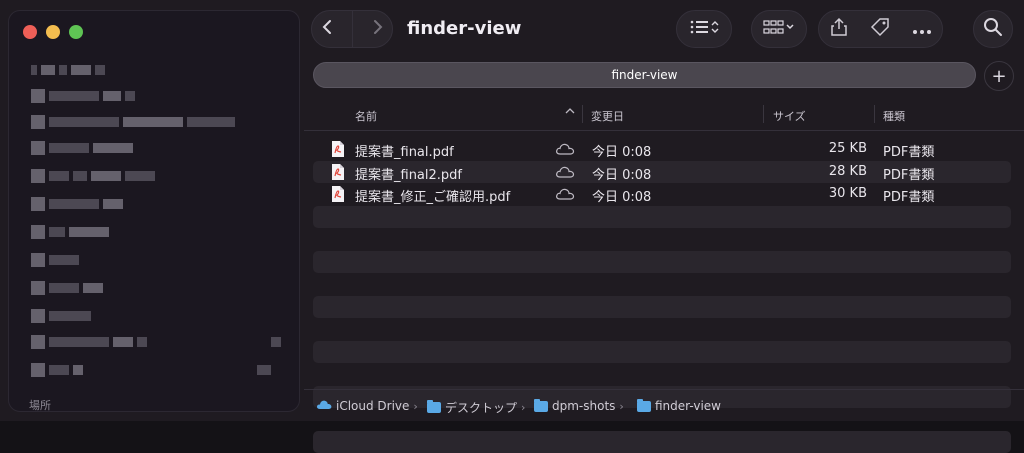 This screenshot has height=453, width=1024. I want to click on tab-finder-view: finder-view, so click(644, 75).